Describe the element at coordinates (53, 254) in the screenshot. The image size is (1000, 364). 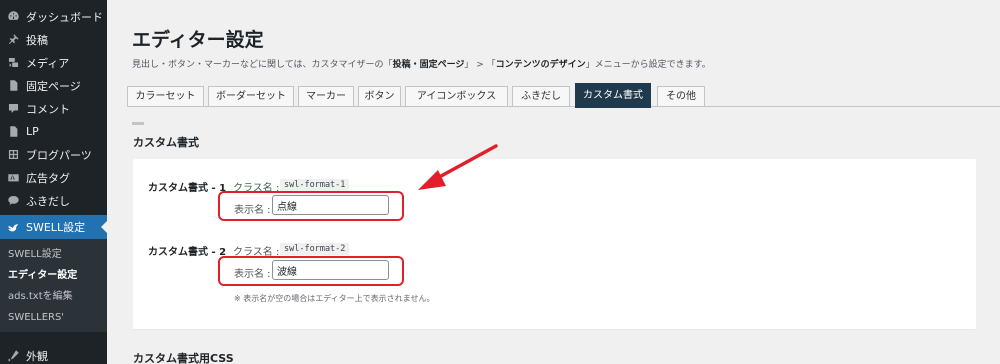
I see `submenu-item-swell-settings: SWELL設定` at that location.